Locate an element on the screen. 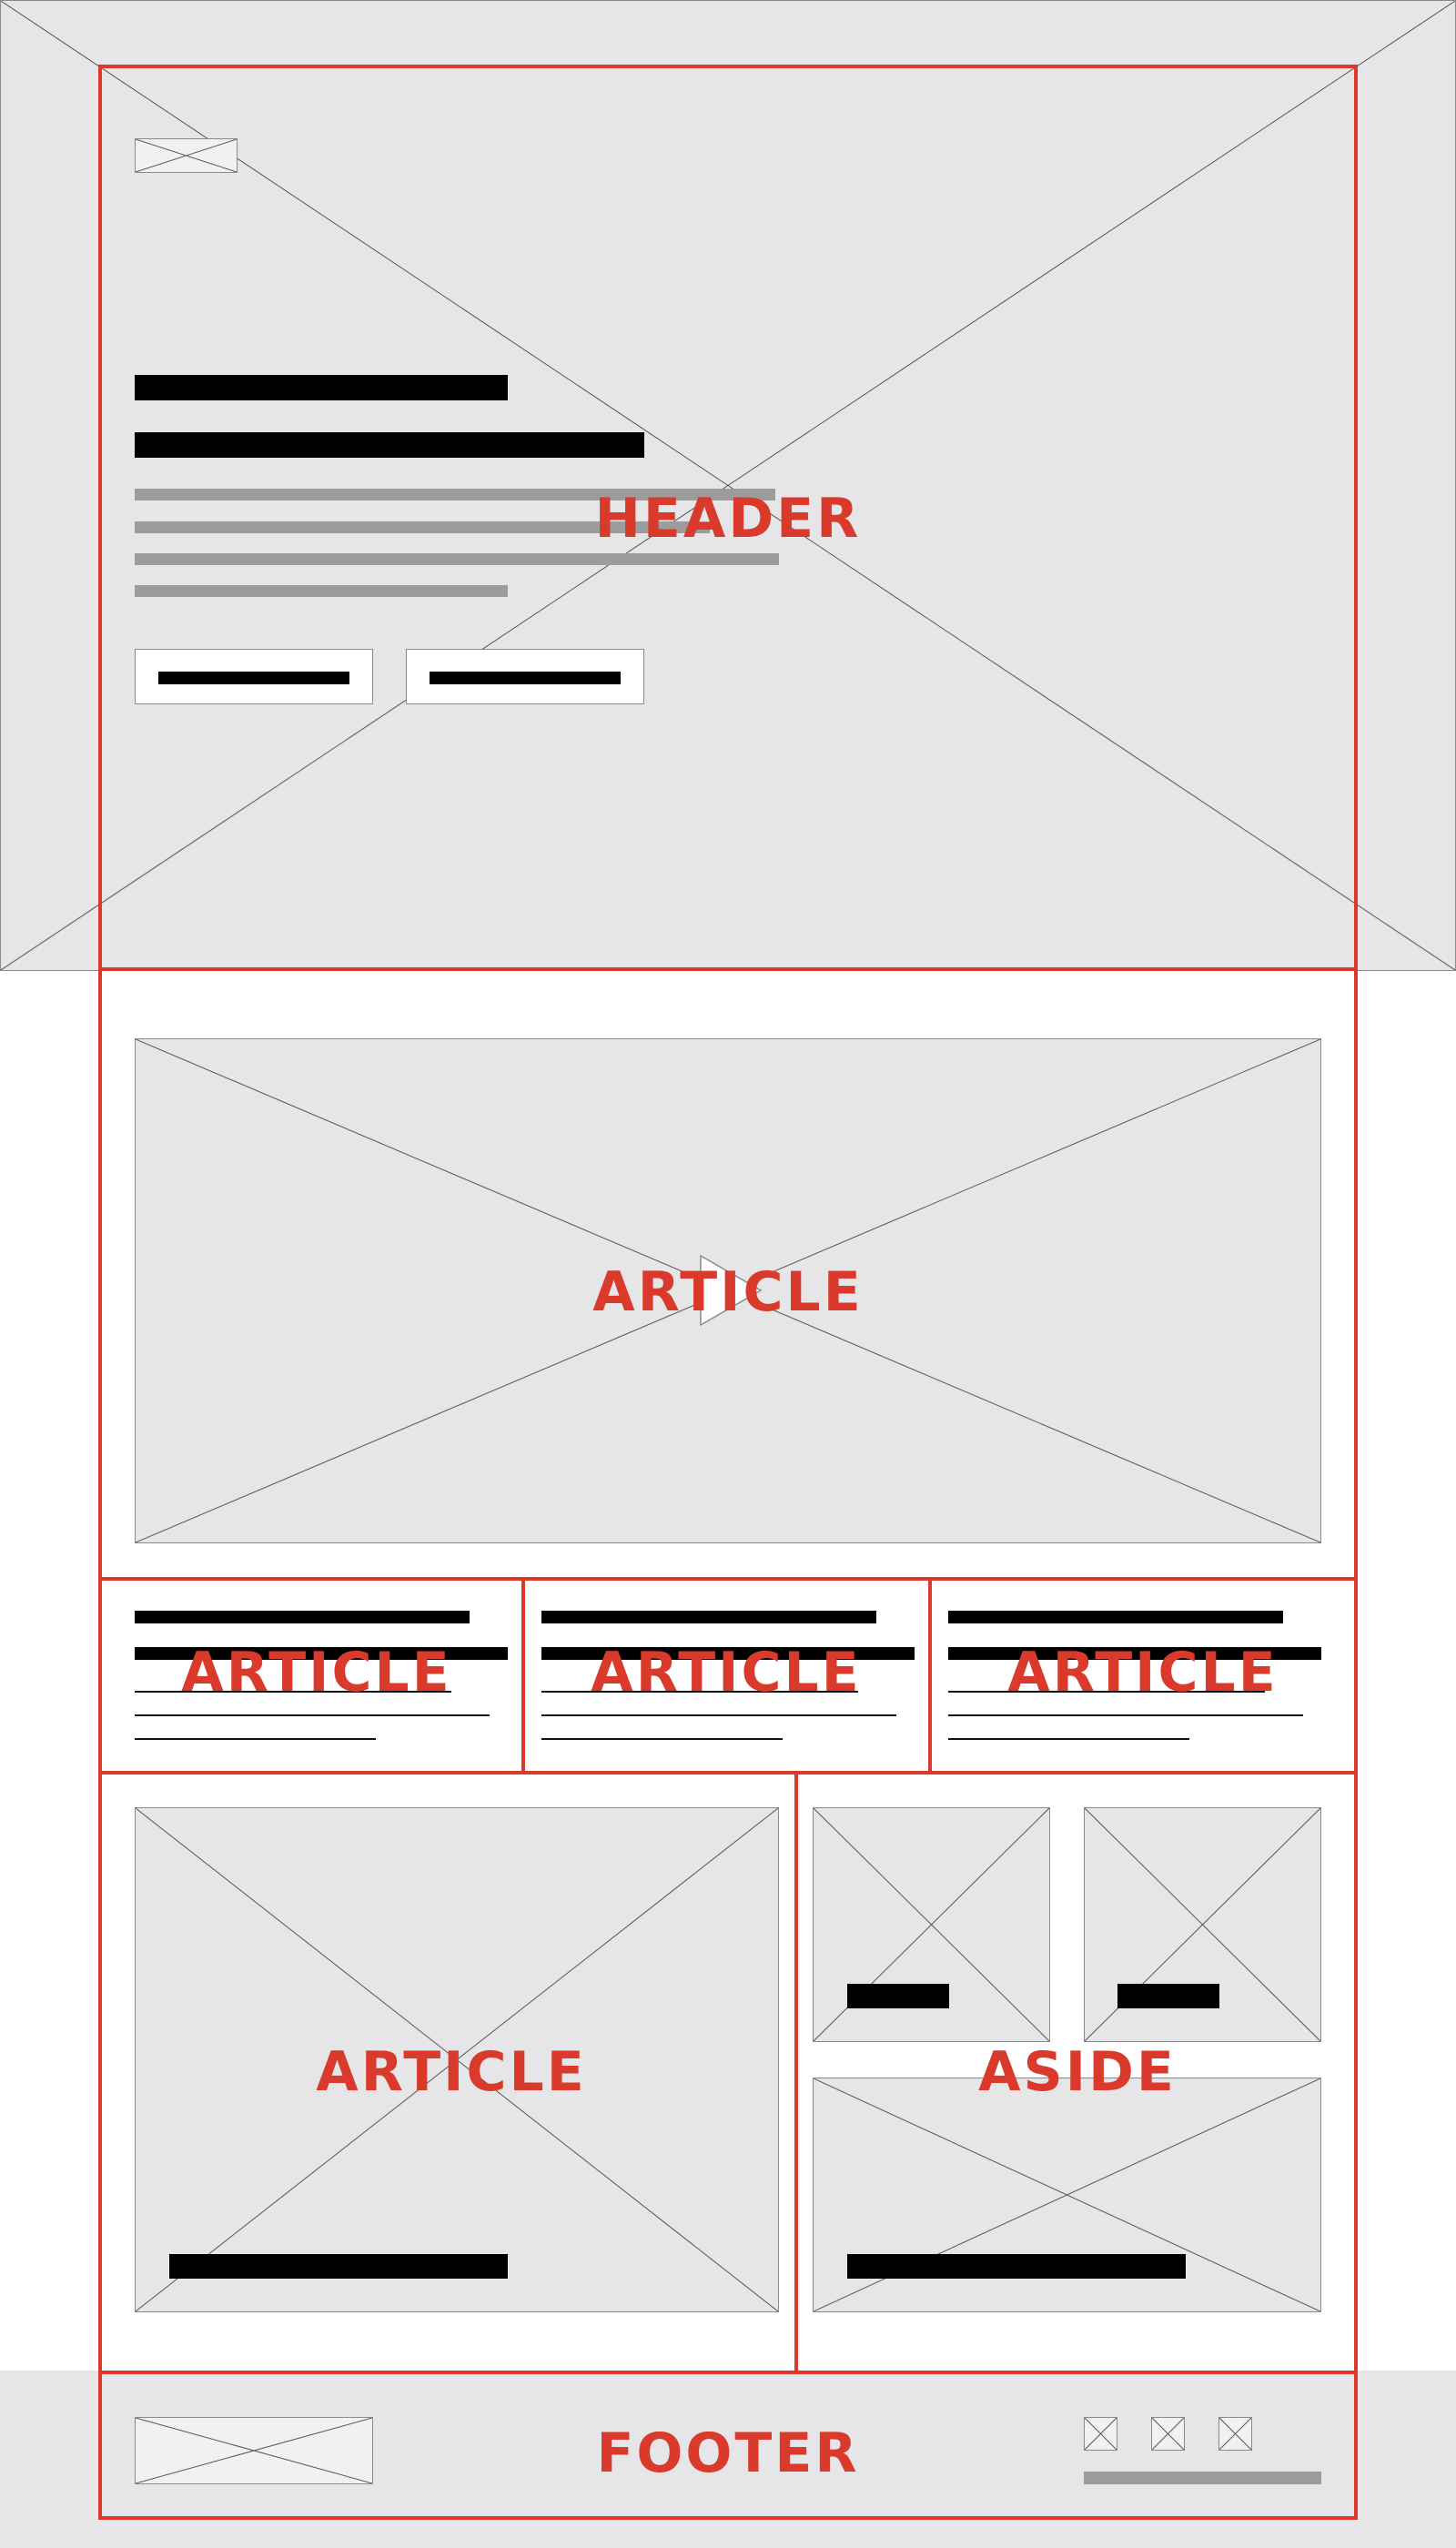  footer-label: FOOTER is located at coordinates (728, 2453).